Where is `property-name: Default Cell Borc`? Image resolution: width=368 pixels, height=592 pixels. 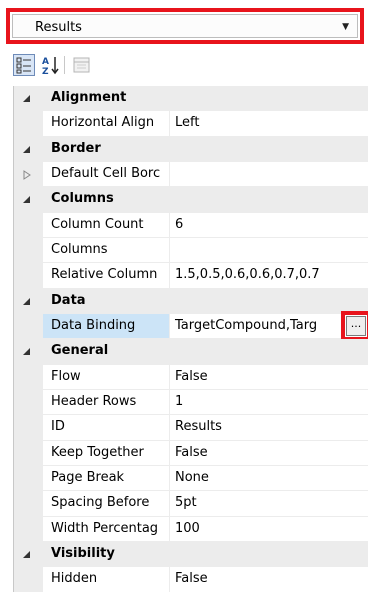 property-name: Default Cell Borc is located at coordinates (106, 174).